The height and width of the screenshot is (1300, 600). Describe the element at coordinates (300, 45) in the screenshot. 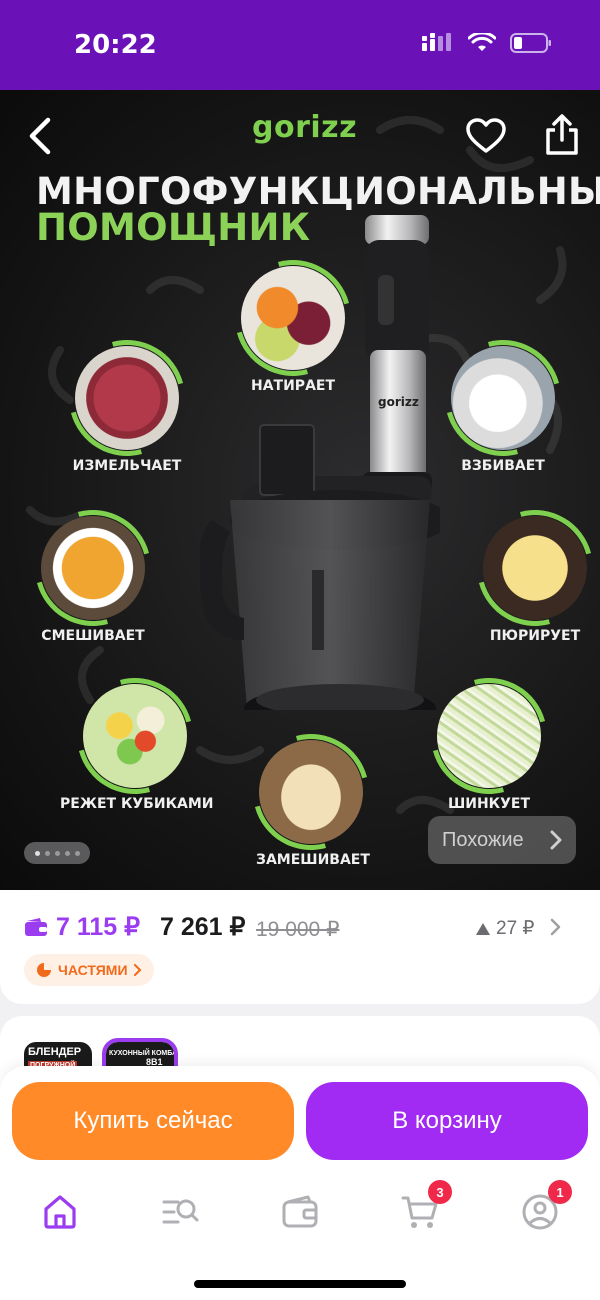

I see `status-bar: 20:22` at that location.